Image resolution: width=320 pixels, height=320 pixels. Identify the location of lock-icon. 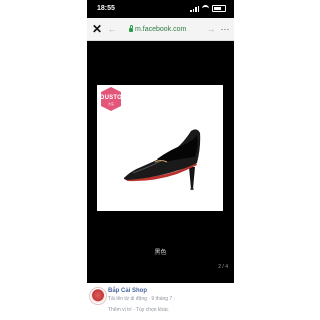
(131, 28).